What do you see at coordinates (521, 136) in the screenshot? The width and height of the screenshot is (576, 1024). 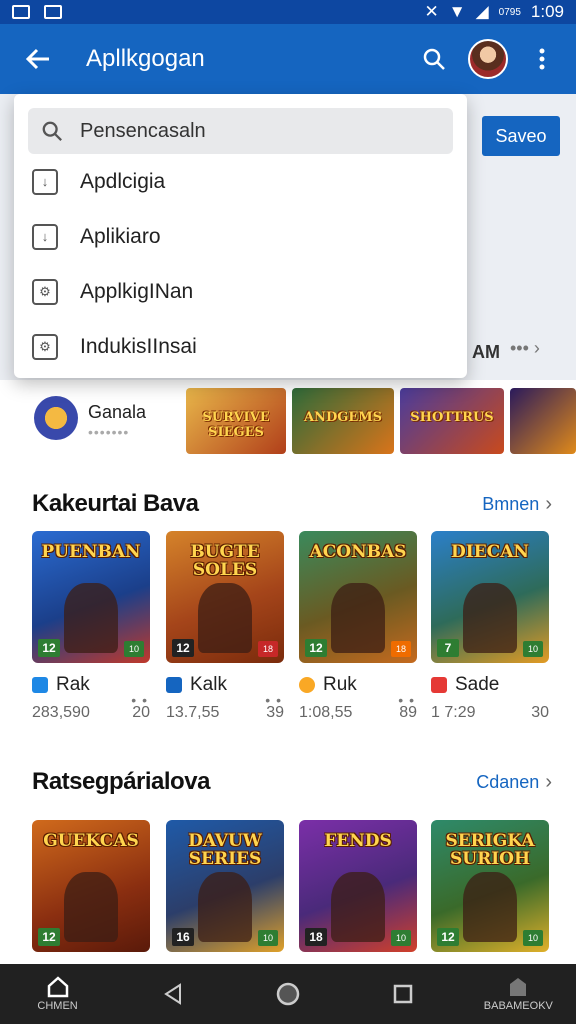 I see `save-button: Saveo` at bounding box center [521, 136].